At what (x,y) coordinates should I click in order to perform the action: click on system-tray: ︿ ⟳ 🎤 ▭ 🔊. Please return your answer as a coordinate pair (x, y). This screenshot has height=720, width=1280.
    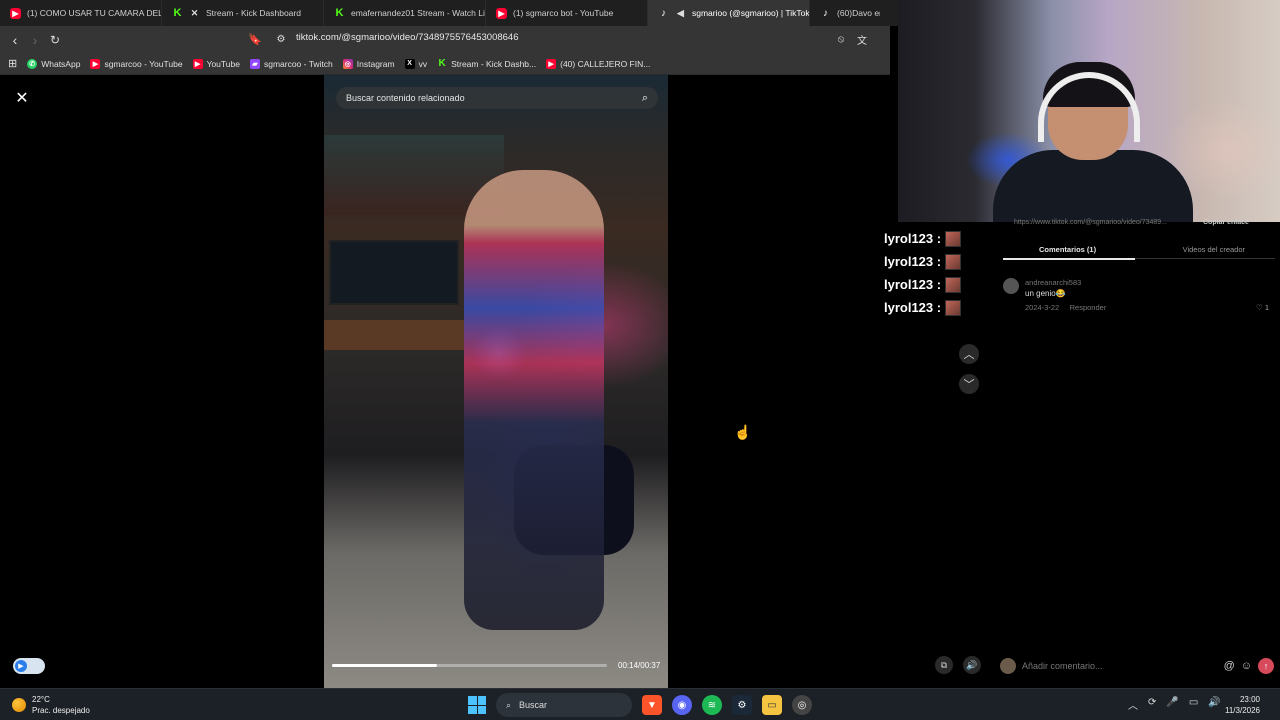
    Looking at the image, I should click on (1174, 704).